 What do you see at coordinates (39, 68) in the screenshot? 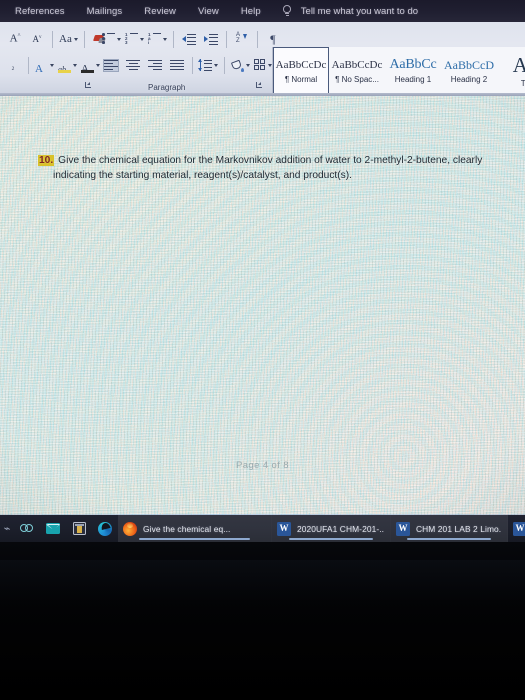
I see `text-effects-icon: A` at bounding box center [39, 68].